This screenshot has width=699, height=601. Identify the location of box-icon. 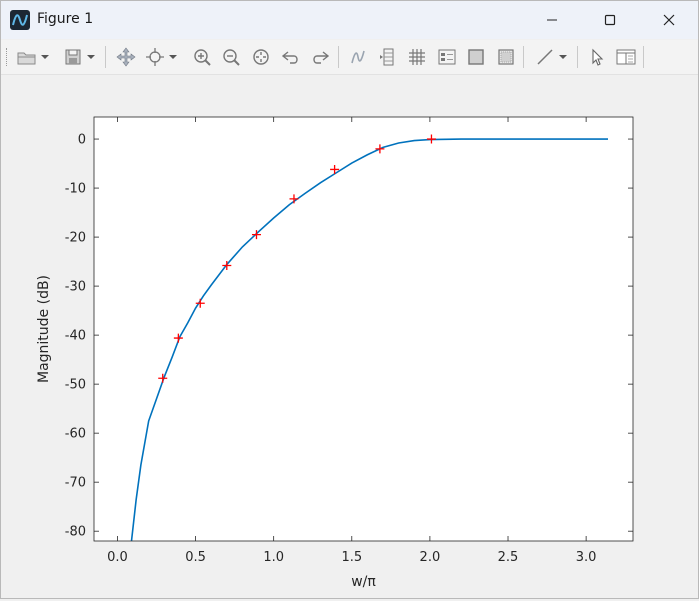
(476, 57).